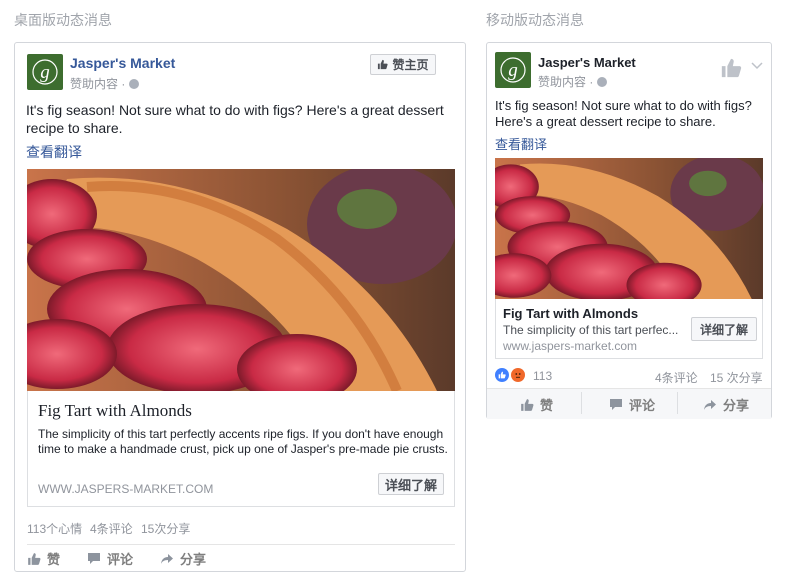  I want to click on ad-image, so click(629, 228).